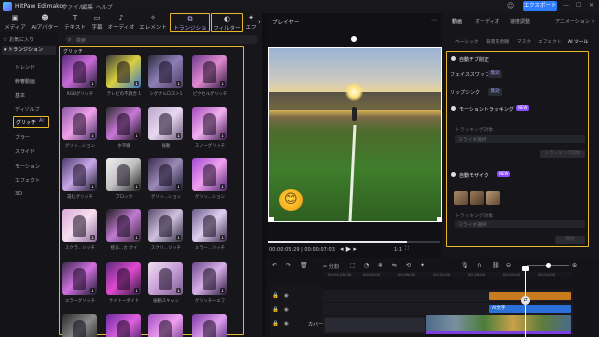  What do you see at coordinates (274, 265) in the screenshot?
I see `undo-icon: ↶` at bounding box center [274, 265].